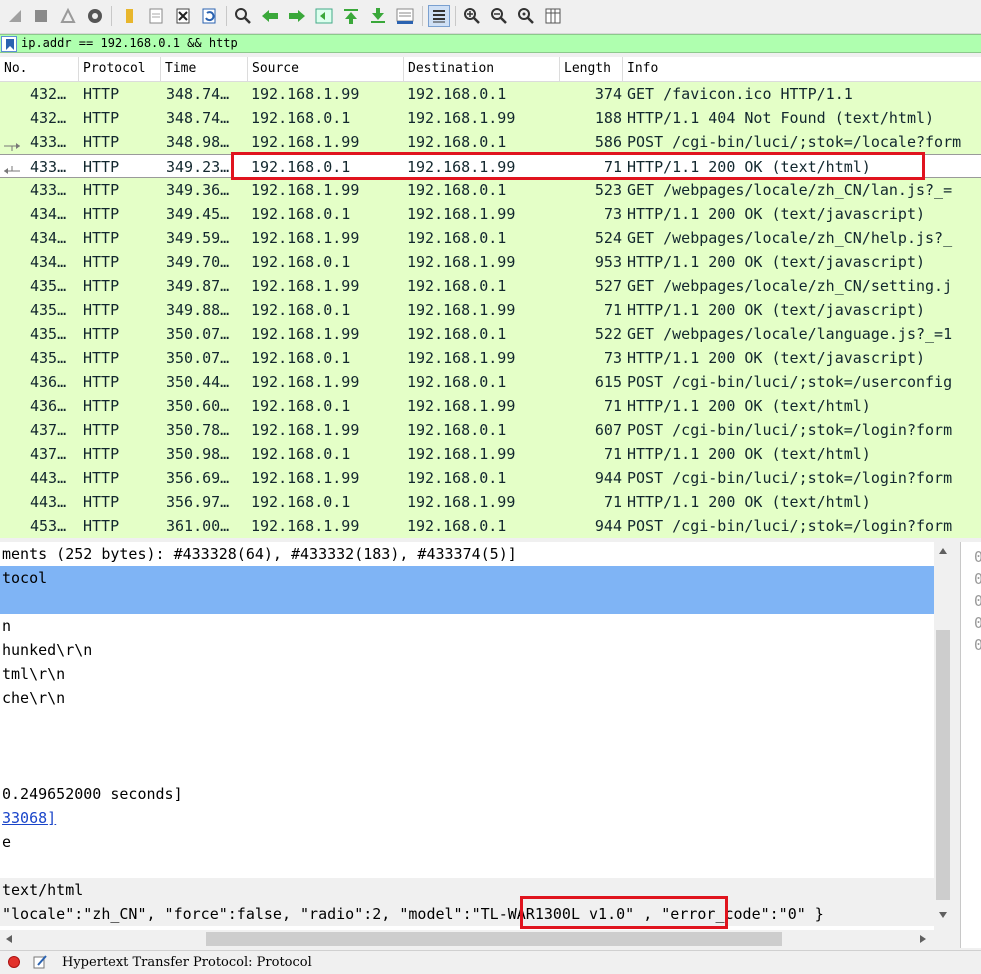 The height and width of the screenshot is (974, 981). I want to click on go-last-icon, so click(378, 16).